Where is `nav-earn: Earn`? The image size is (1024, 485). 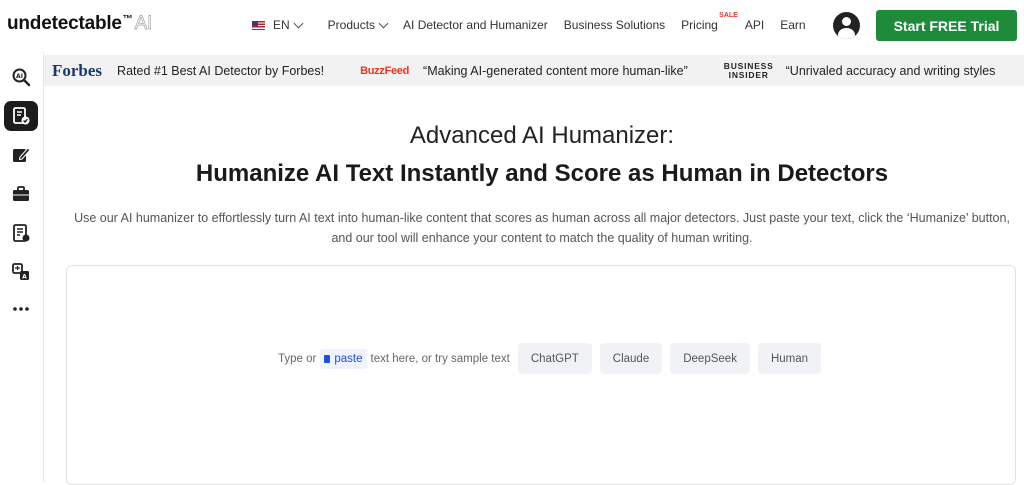 nav-earn: Earn is located at coordinates (792, 25).